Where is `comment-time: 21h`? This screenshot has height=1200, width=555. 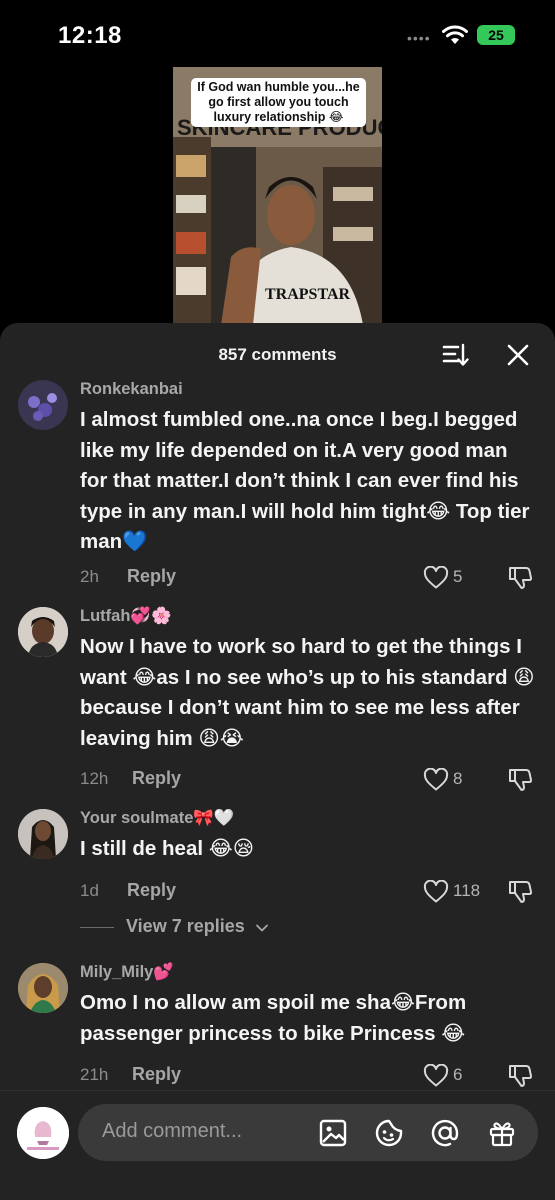 comment-time: 21h is located at coordinates (94, 1074).